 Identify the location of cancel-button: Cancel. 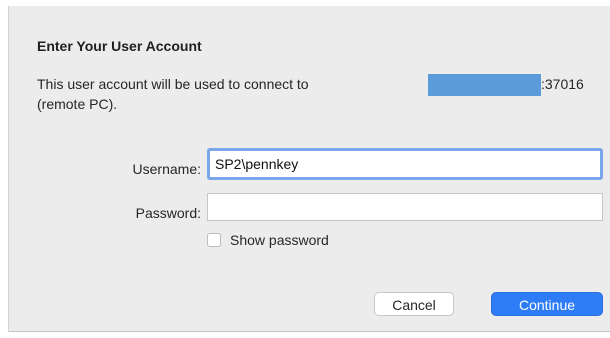
(414, 304).